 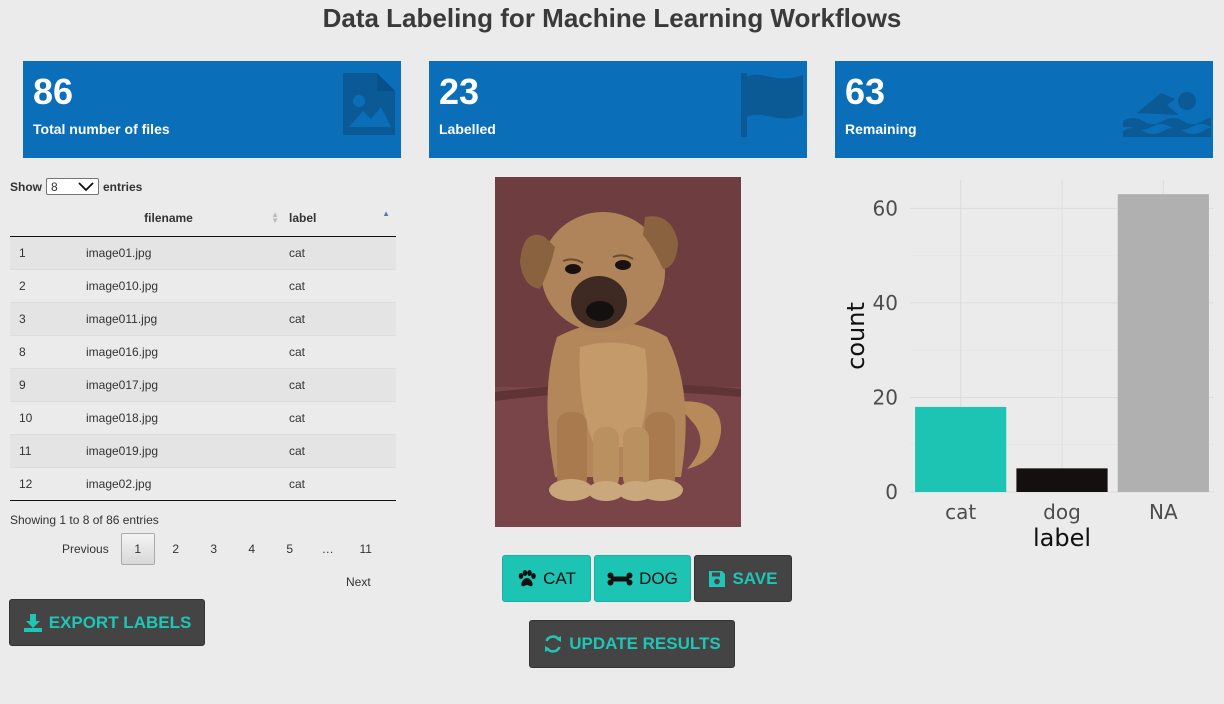 I want to click on header-index, so click(x=47, y=219).